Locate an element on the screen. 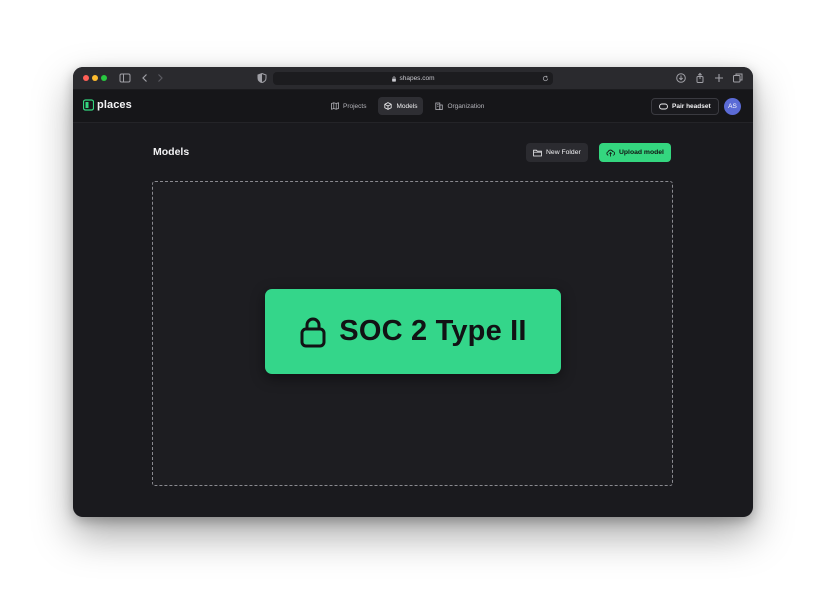 Image resolution: width=826 pixels, height=596 pixels. new-folder-button: New Folder is located at coordinates (557, 152).